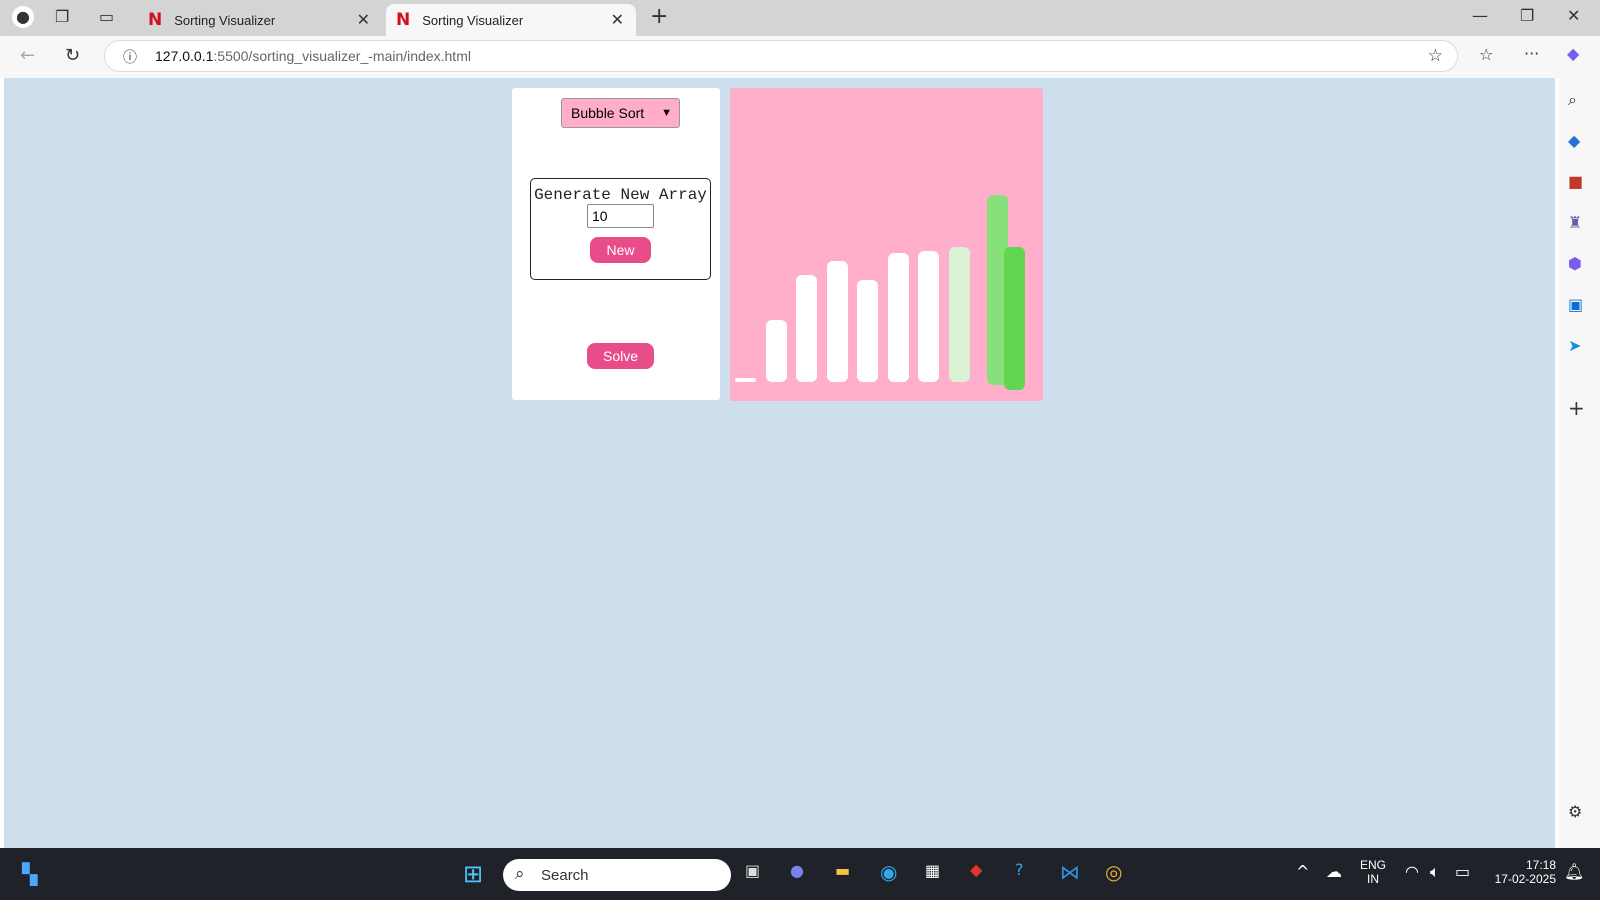 Image resolution: width=1600 pixels, height=900 pixels. What do you see at coordinates (62, 16) in the screenshot?
I see `workspaces-icon: ❐` at bounding box center [62, 16].